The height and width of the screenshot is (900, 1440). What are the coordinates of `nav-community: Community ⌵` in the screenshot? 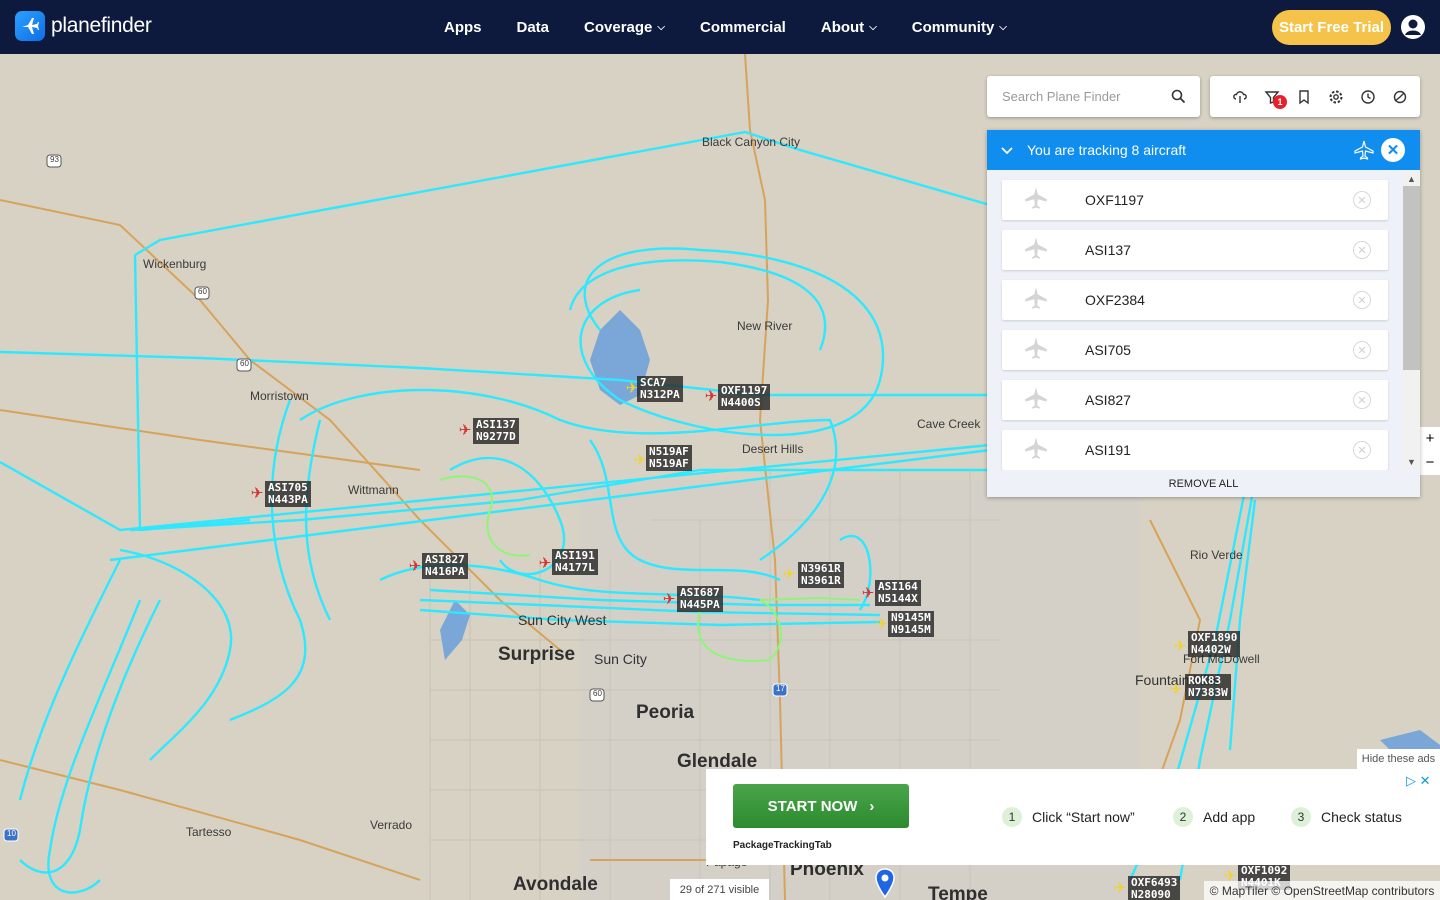 It's located at (959, 27).